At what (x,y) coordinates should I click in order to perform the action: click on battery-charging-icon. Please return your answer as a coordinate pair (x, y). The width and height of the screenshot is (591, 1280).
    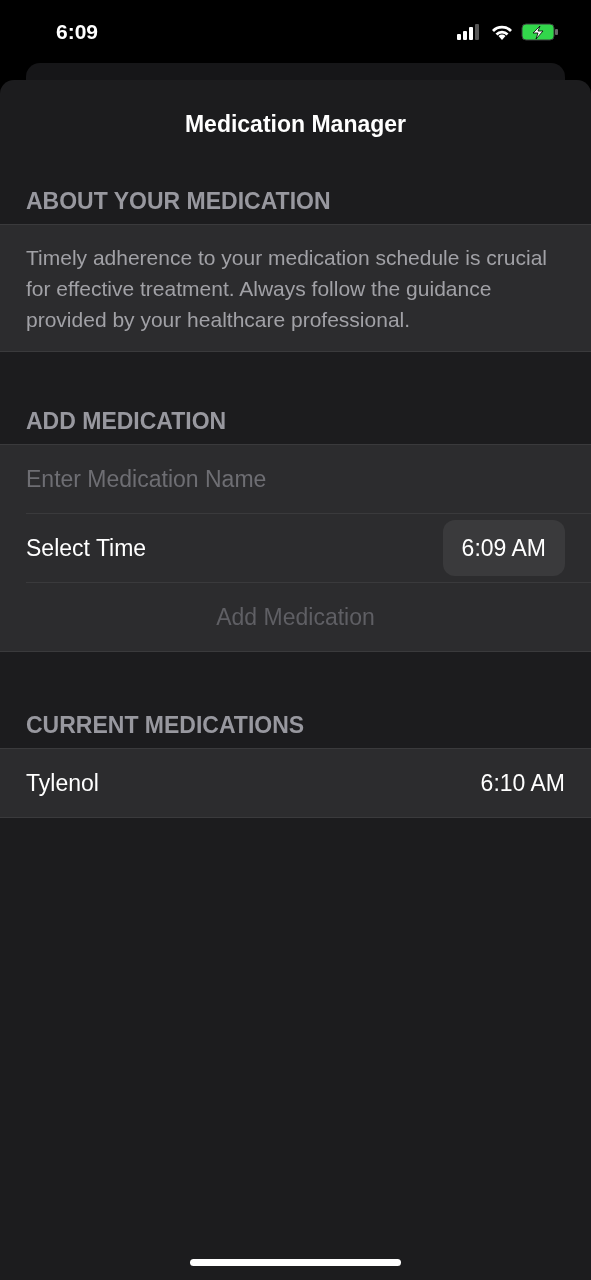
    Looking at the image, I should click on (540, 31).